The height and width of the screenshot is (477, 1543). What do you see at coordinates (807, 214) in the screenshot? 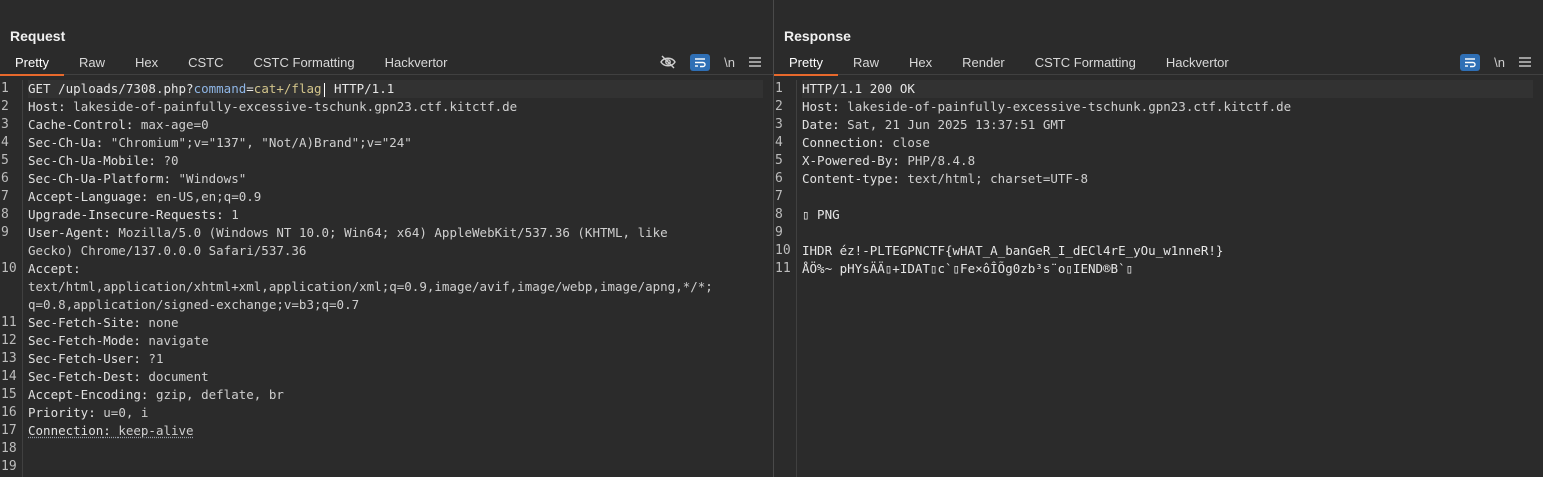
I see `body-line: 8 ▯ PNG` at bounding box center [807, 214].